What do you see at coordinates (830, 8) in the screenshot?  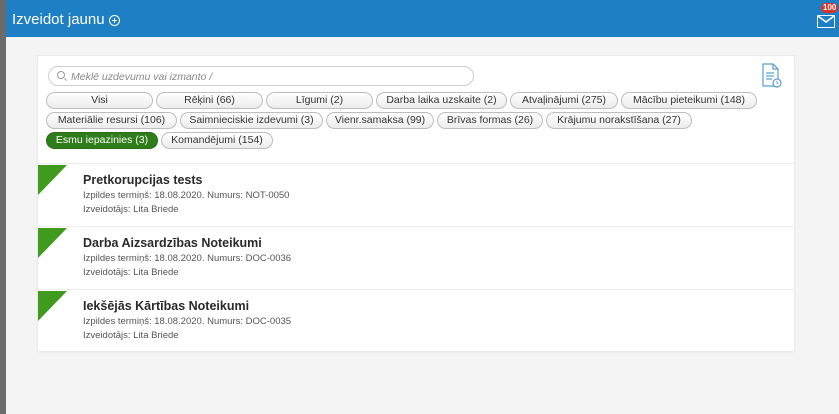 I see `mail-count-badge: 100` at bounding box center [830, 8].